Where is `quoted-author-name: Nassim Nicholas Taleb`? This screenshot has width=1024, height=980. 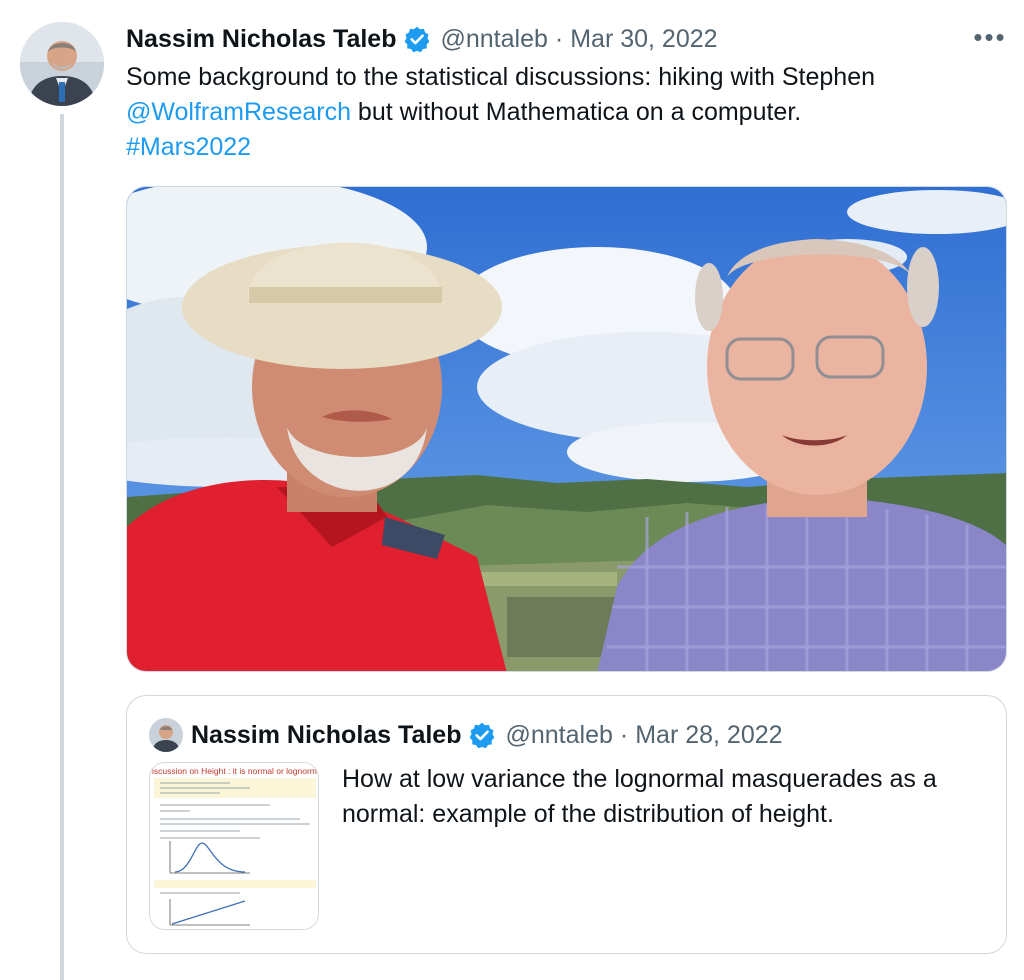
quoted-author-name: Nassim Nicholas Taleb is located at coordinates (326, 734).